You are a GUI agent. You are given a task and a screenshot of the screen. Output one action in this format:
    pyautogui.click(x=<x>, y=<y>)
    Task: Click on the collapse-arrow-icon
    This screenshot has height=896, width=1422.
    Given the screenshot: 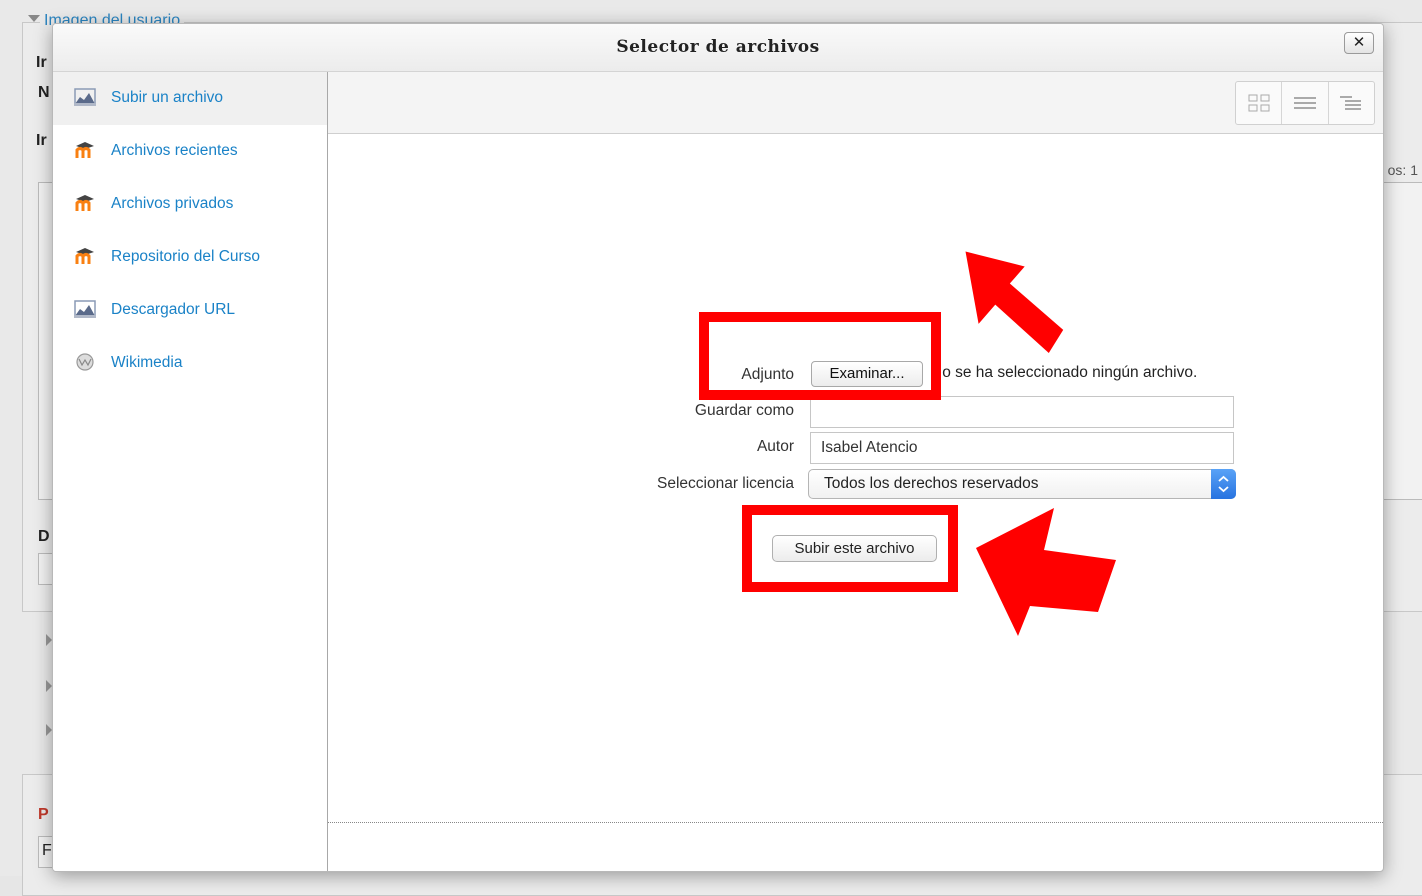 What is the action you would take?
    pyautogui.click(x=34, y=18)
    